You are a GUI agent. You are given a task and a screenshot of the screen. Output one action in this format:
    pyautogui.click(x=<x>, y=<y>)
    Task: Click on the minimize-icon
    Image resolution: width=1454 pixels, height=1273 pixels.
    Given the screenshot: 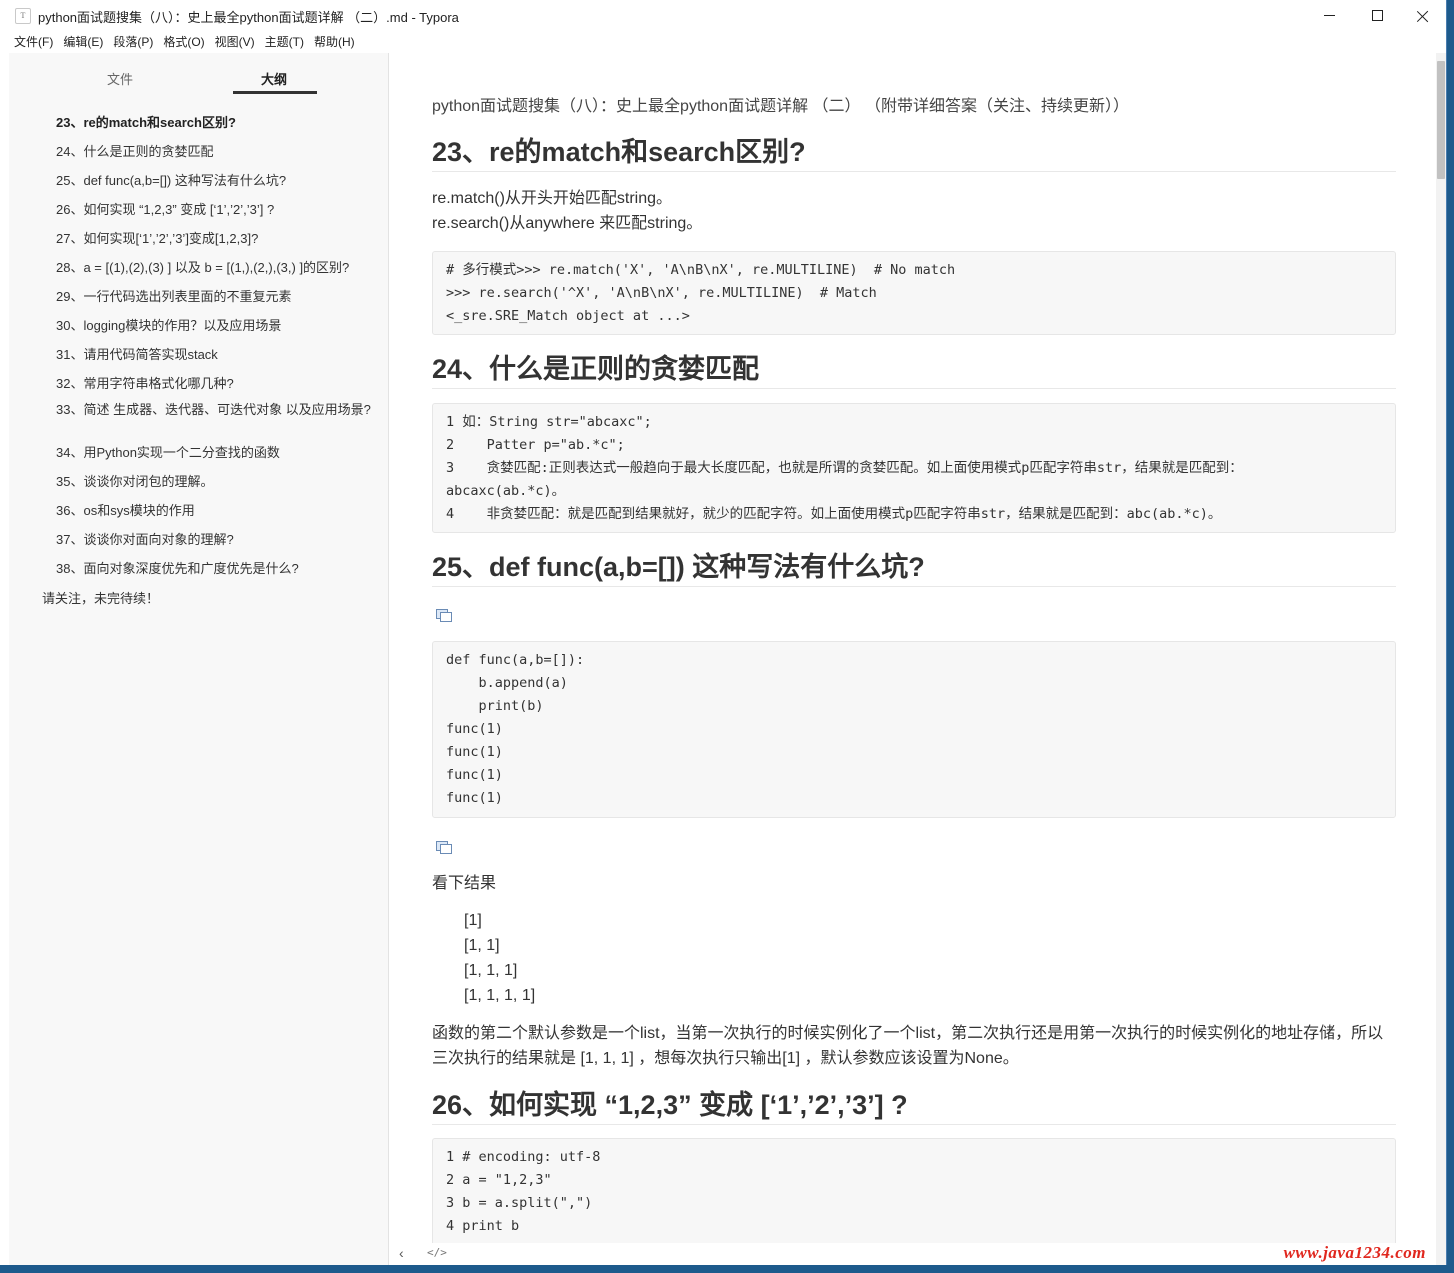 What is the action you would take?
    pyautogui.click(x=1329, y=15)
    